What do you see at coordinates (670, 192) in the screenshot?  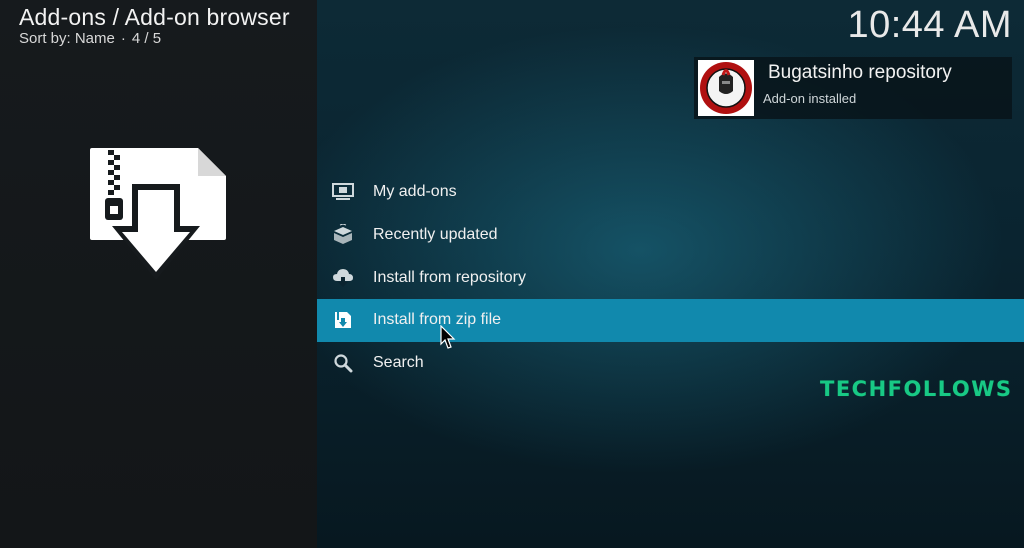 I see `menu-item-my-addons: My add-ons` at bounding box center [670, 192].